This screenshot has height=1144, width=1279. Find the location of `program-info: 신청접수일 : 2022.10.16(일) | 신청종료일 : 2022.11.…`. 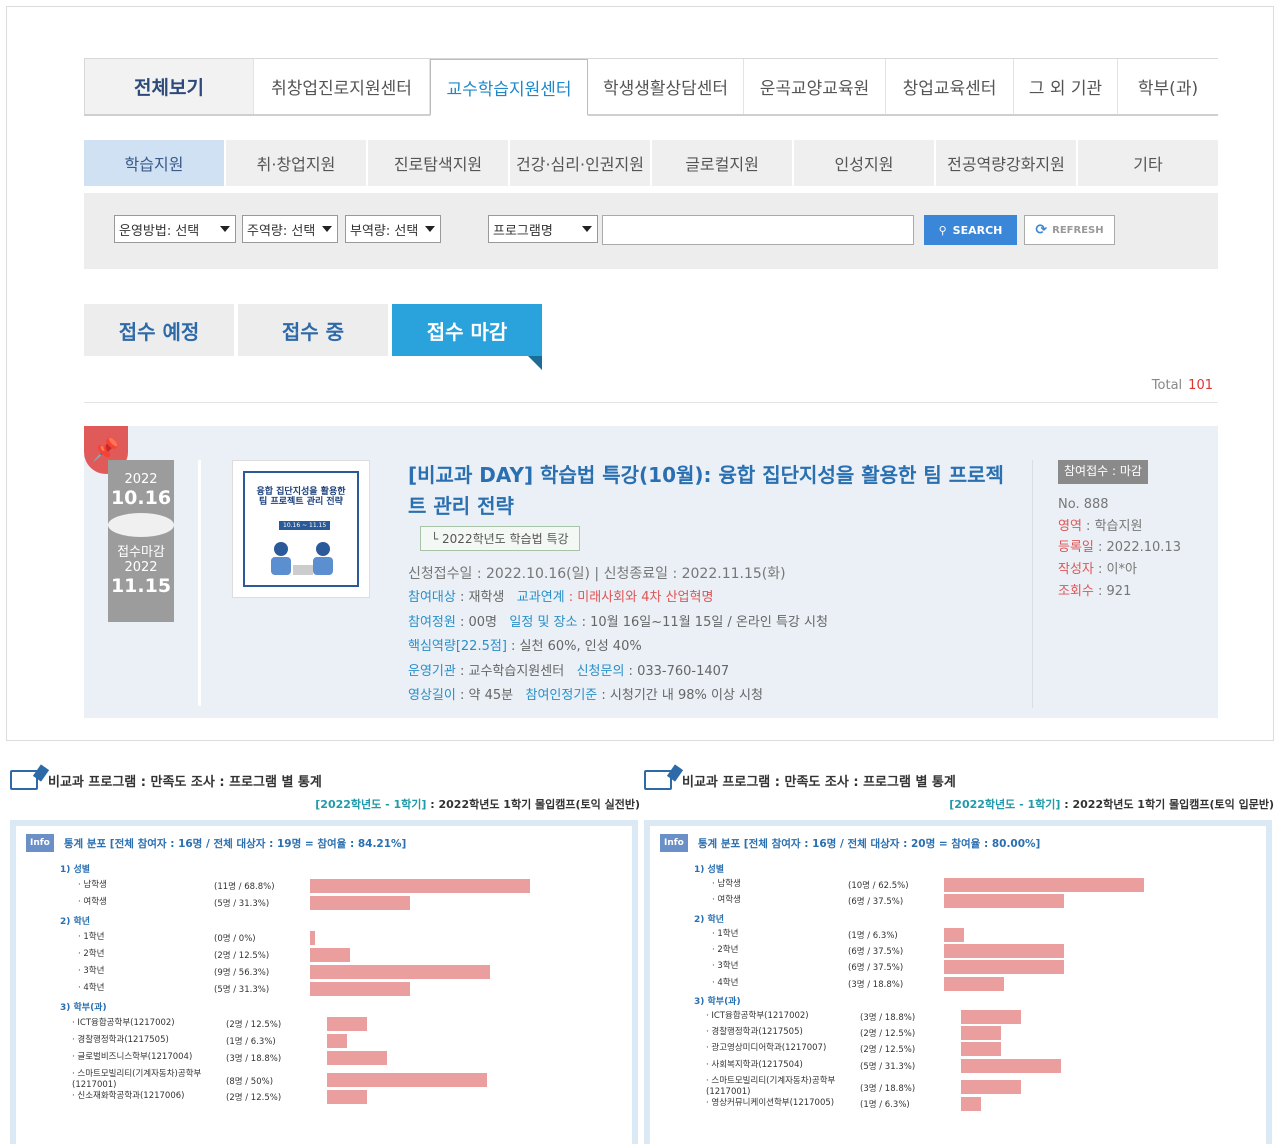

program-info: 신청접수일 : 2022.10.16(일) | 신청종료일 : 2022.11.… is located at coordinates (618, 635).